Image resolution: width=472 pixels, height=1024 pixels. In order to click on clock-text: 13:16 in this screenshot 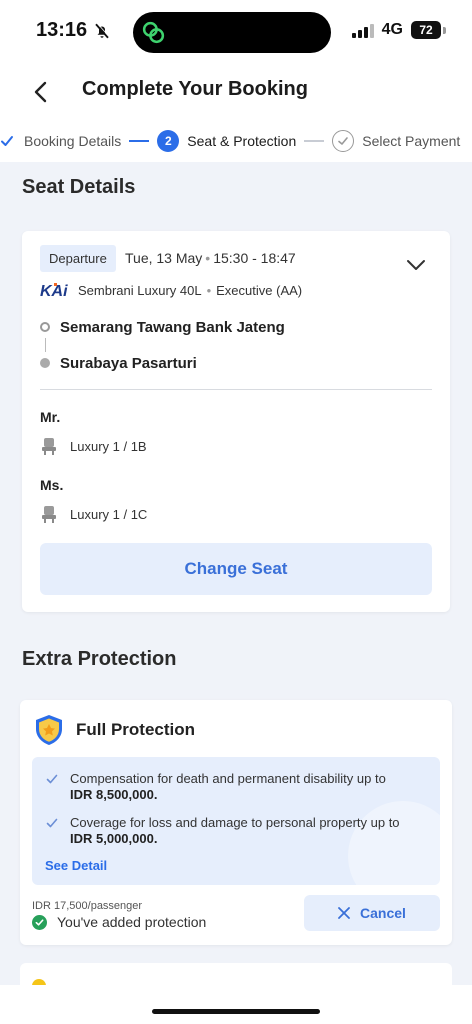, I will do `click(62, 30)`.